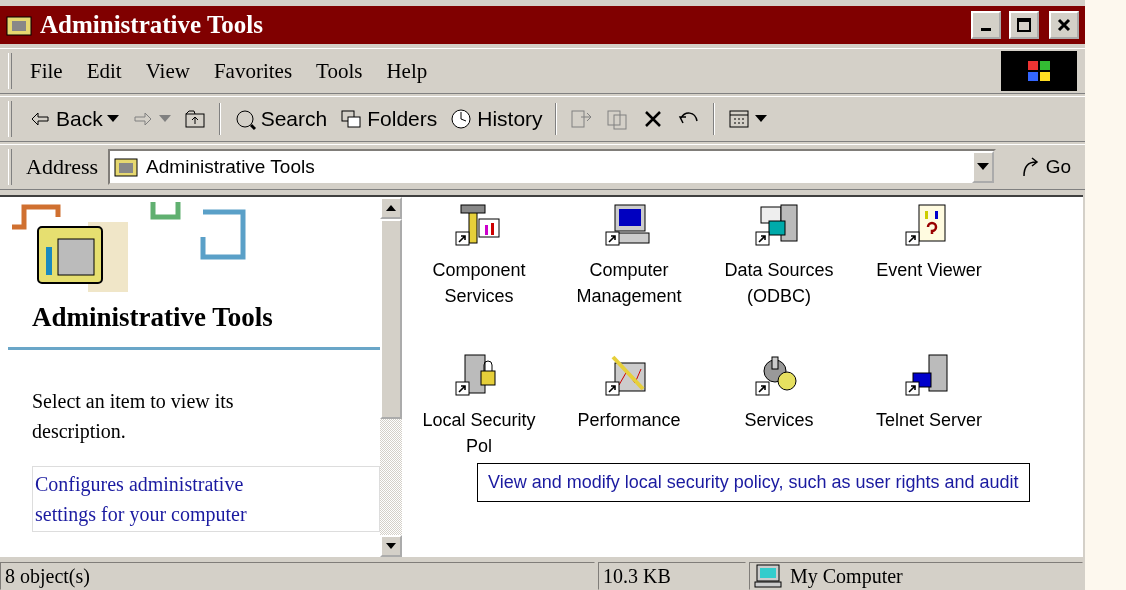 Image resolution: width=1126 pixels, height=590 pixels. Describe the element at coordinates (496, 119) in the screenshot. I see `toolbar-button: History` at that location.